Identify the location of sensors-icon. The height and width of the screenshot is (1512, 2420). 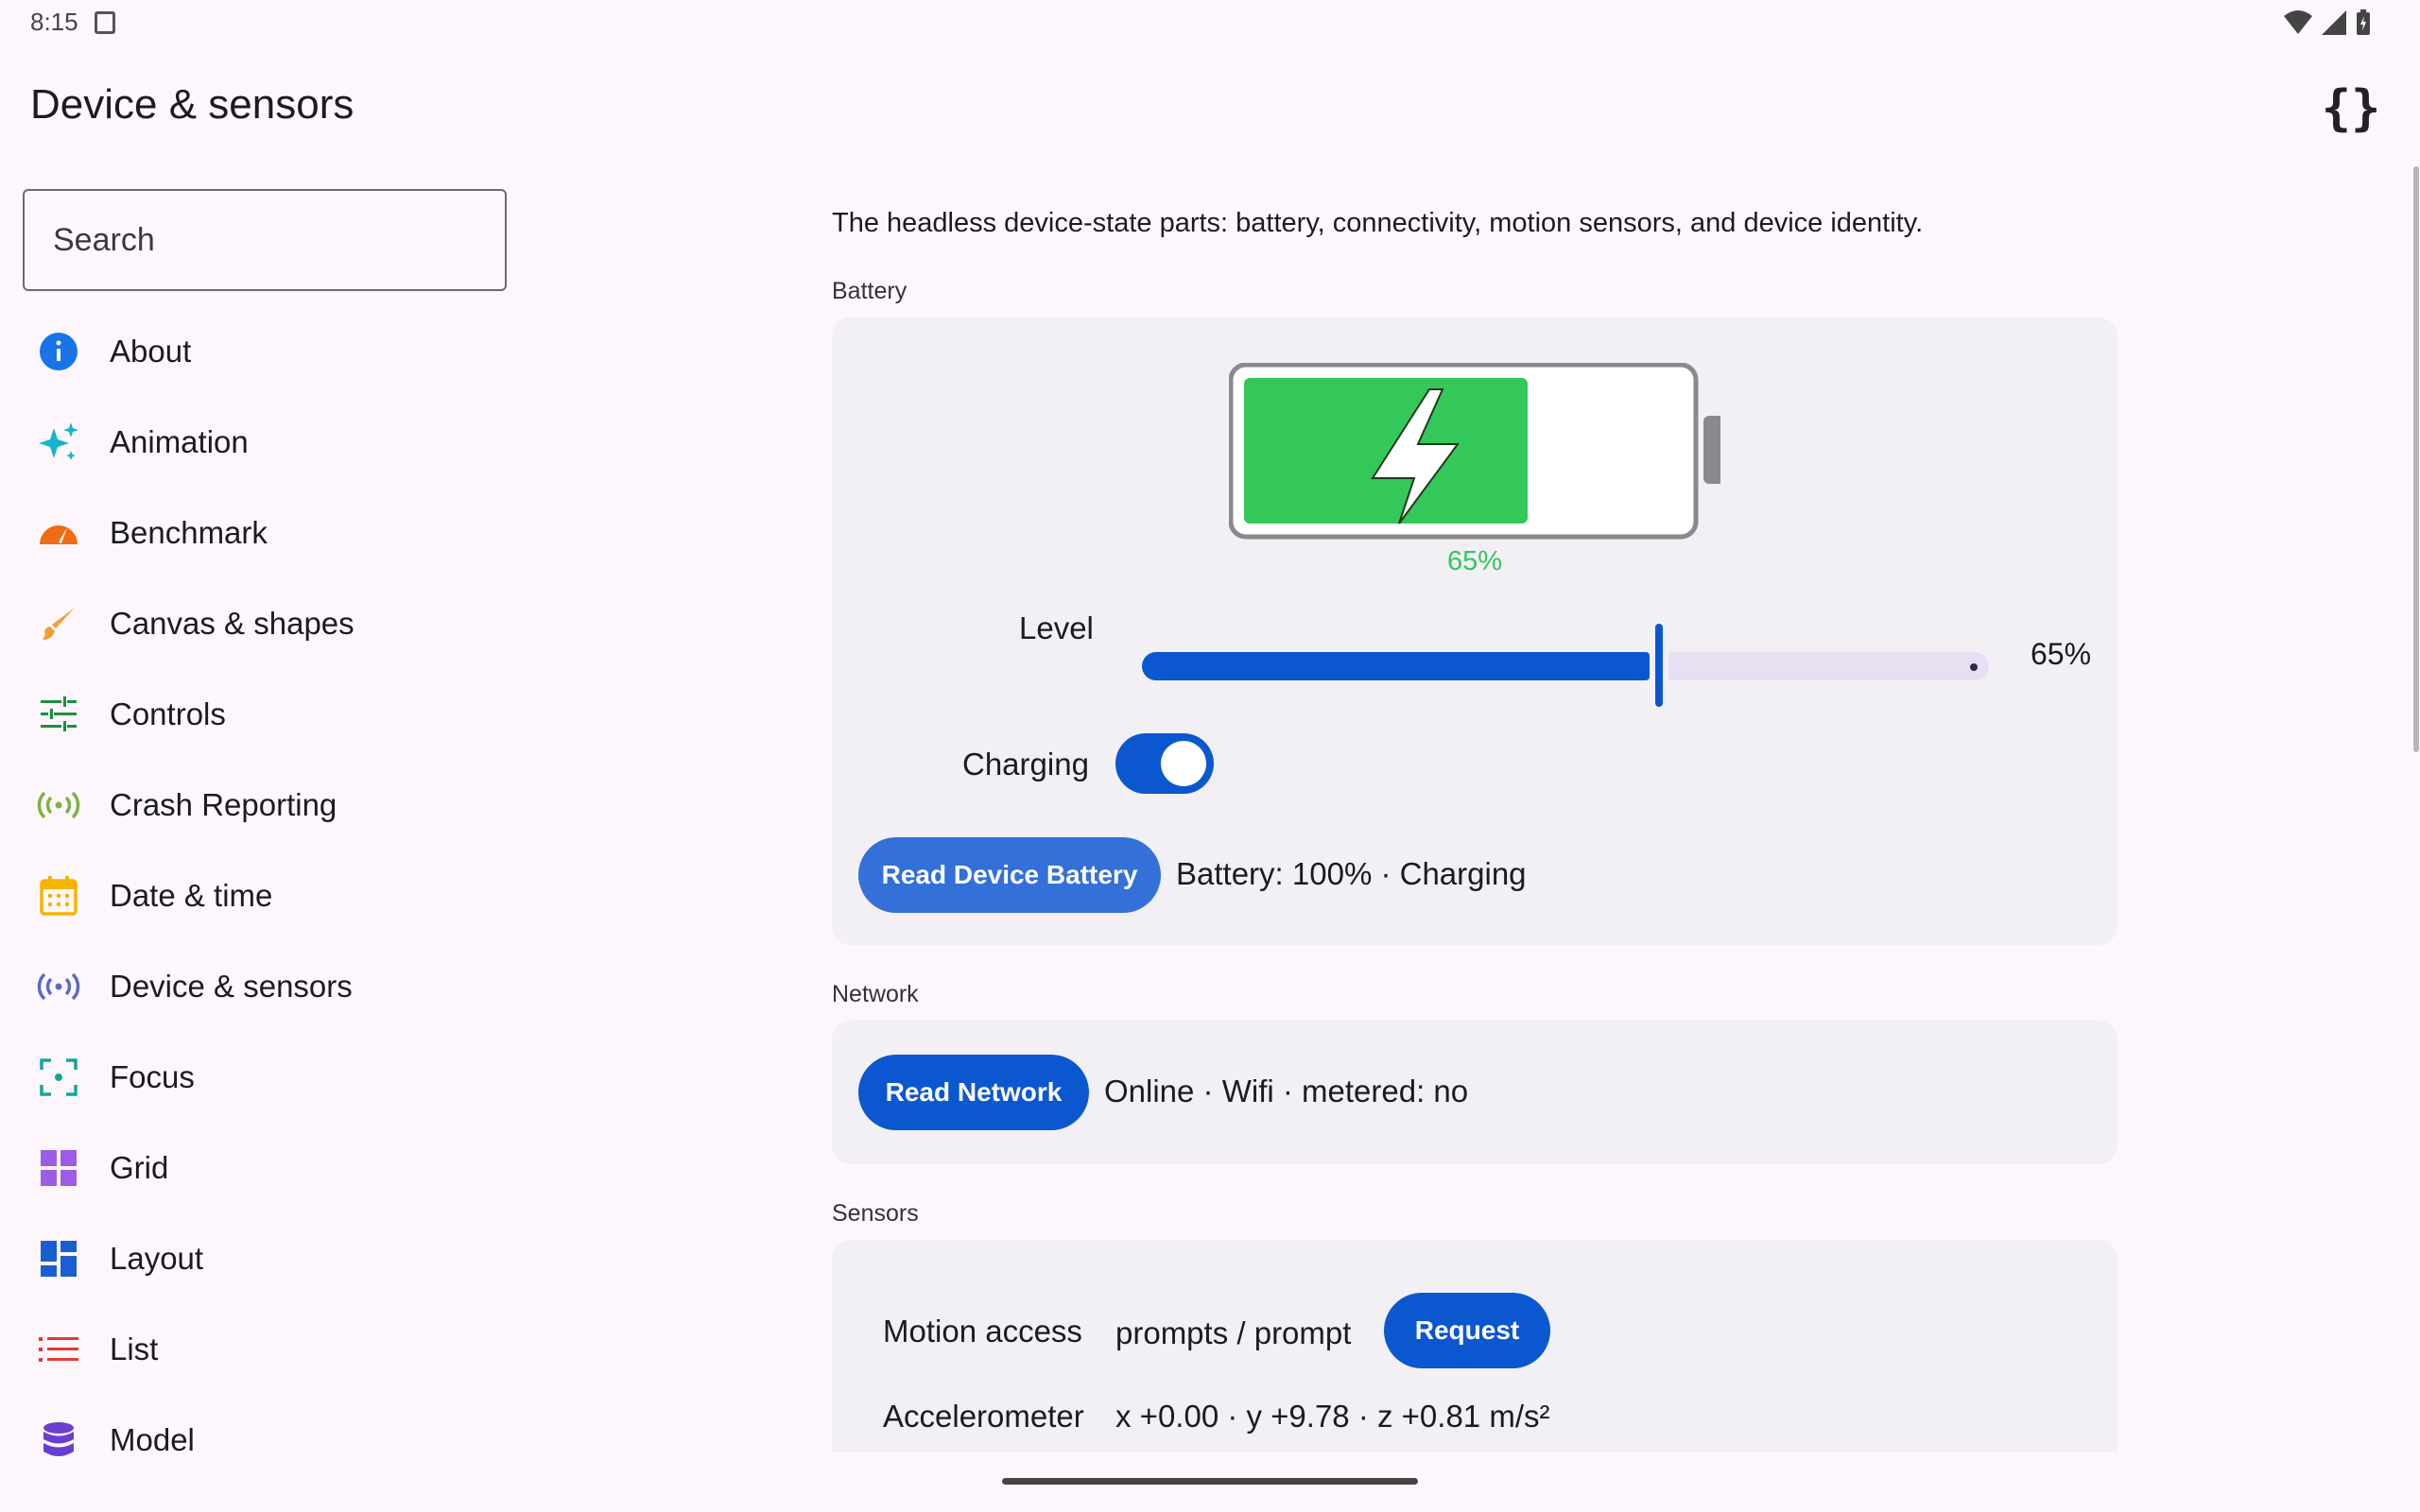
(58, 986).